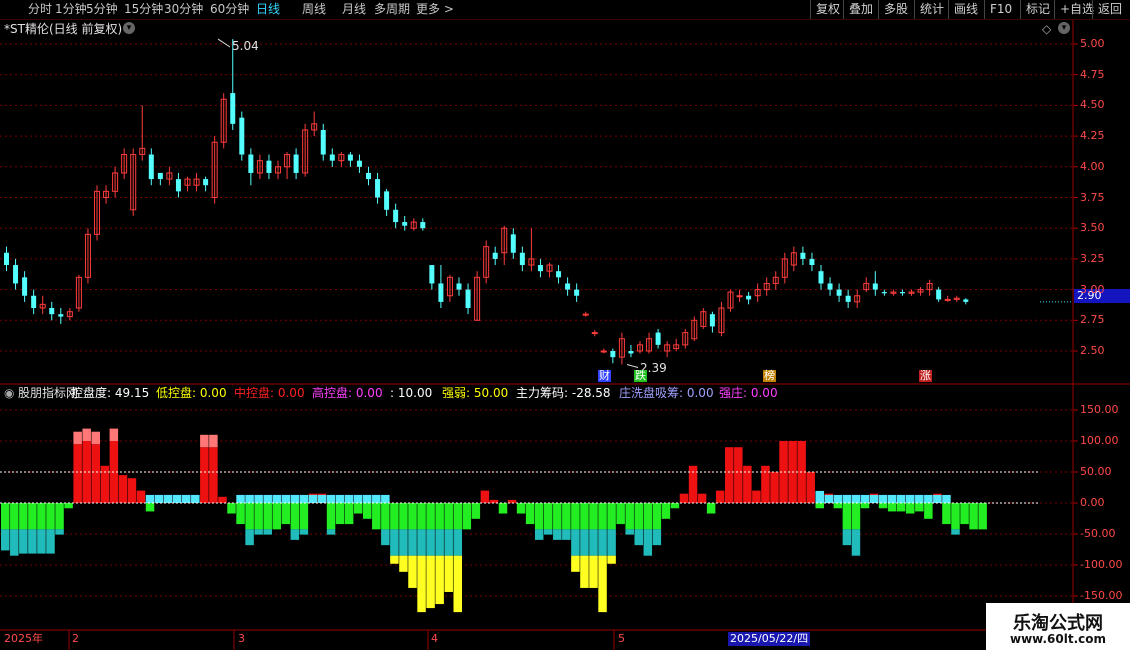 Image resolution: width=1130 pixels, height=650 pixels. Describe the element at coordinates (1092, 197) in the screenshot. I see `price-axis-label: 3.75` at that location.